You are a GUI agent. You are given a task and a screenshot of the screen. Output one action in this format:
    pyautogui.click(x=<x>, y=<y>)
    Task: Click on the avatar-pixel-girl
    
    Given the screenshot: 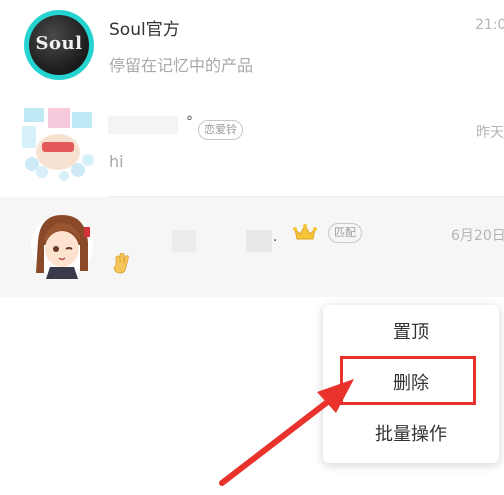 What is the action you would take?
    pyautogui.click(x=58, y=144)
    